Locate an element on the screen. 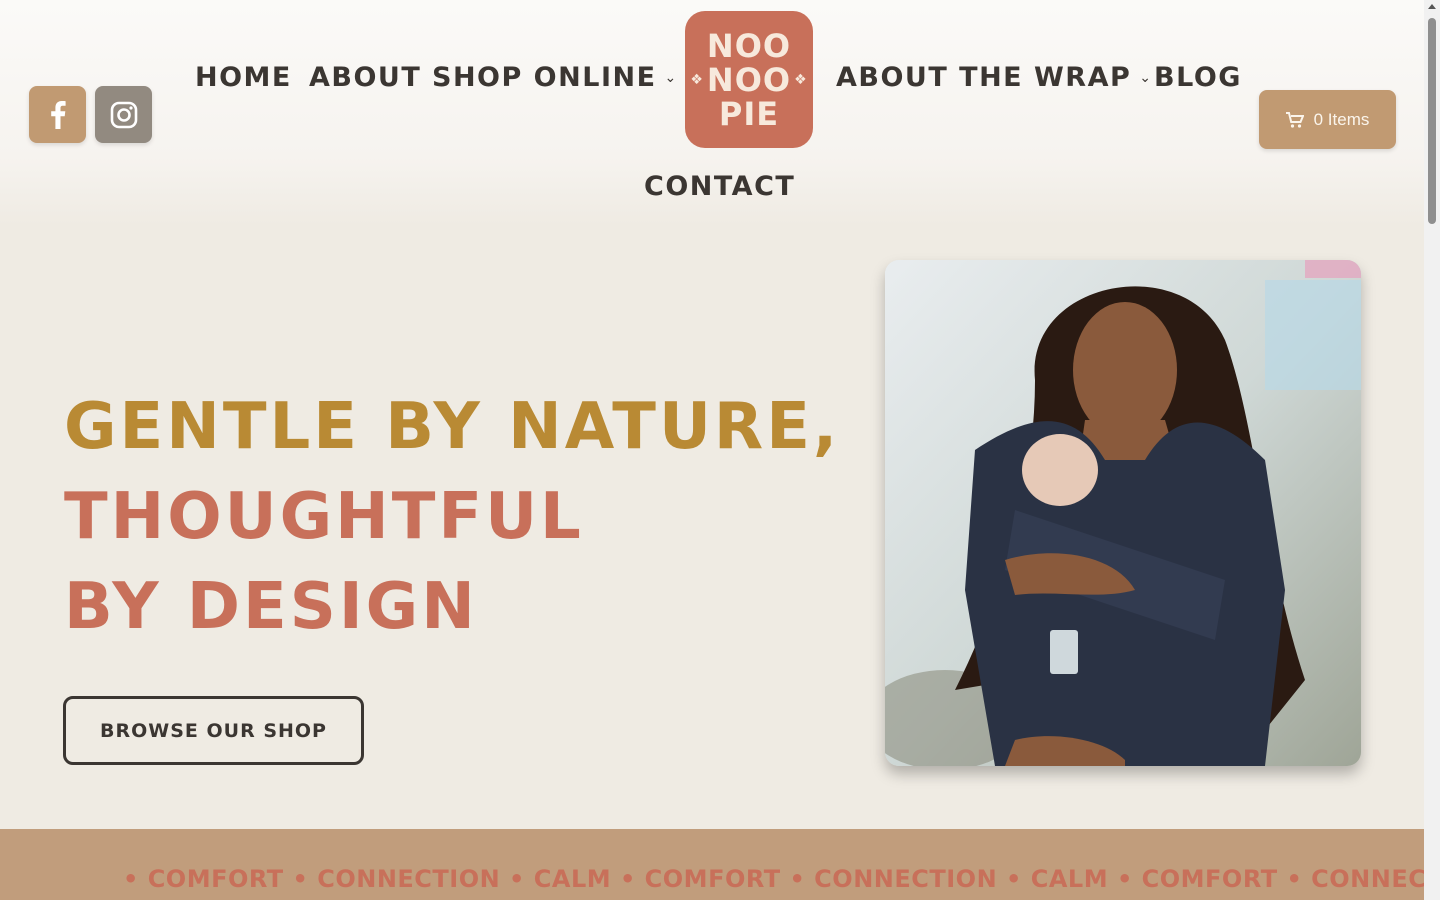 The width and height of the screenshot is (1440, 900). nav-home: Home is located at coordinates (243, 77).